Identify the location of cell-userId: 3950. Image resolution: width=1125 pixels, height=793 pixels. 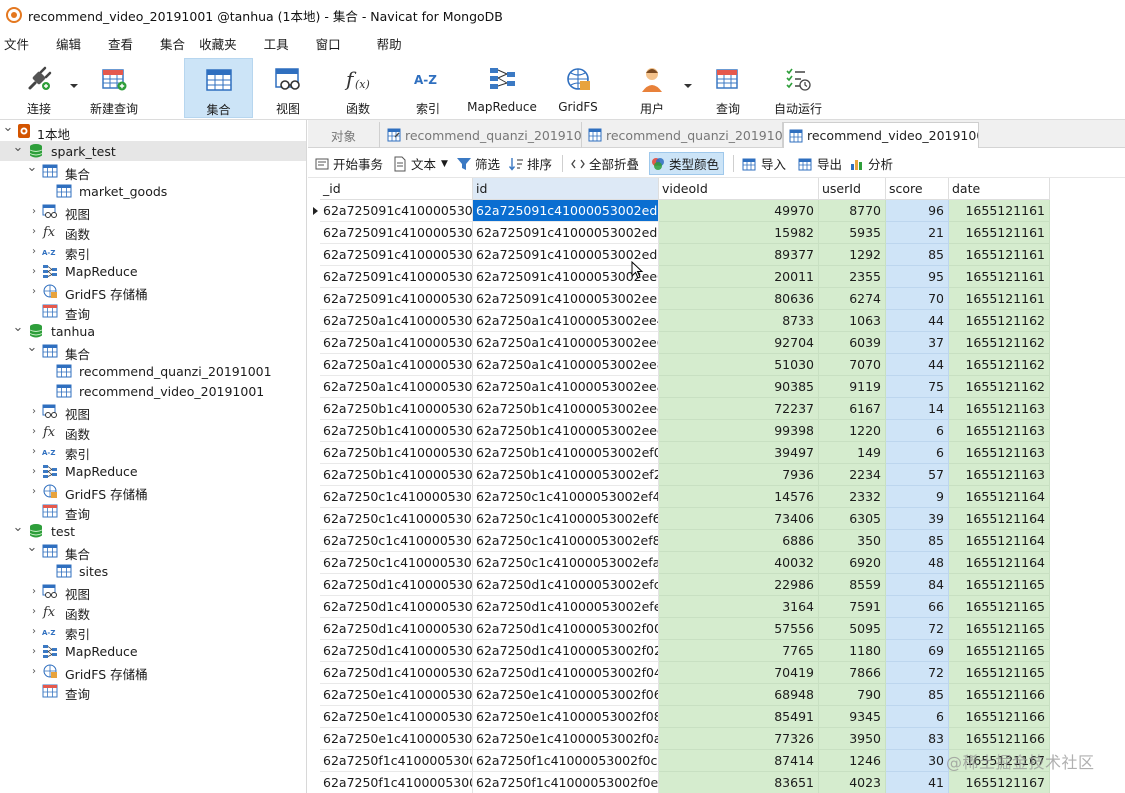
(852, 739).